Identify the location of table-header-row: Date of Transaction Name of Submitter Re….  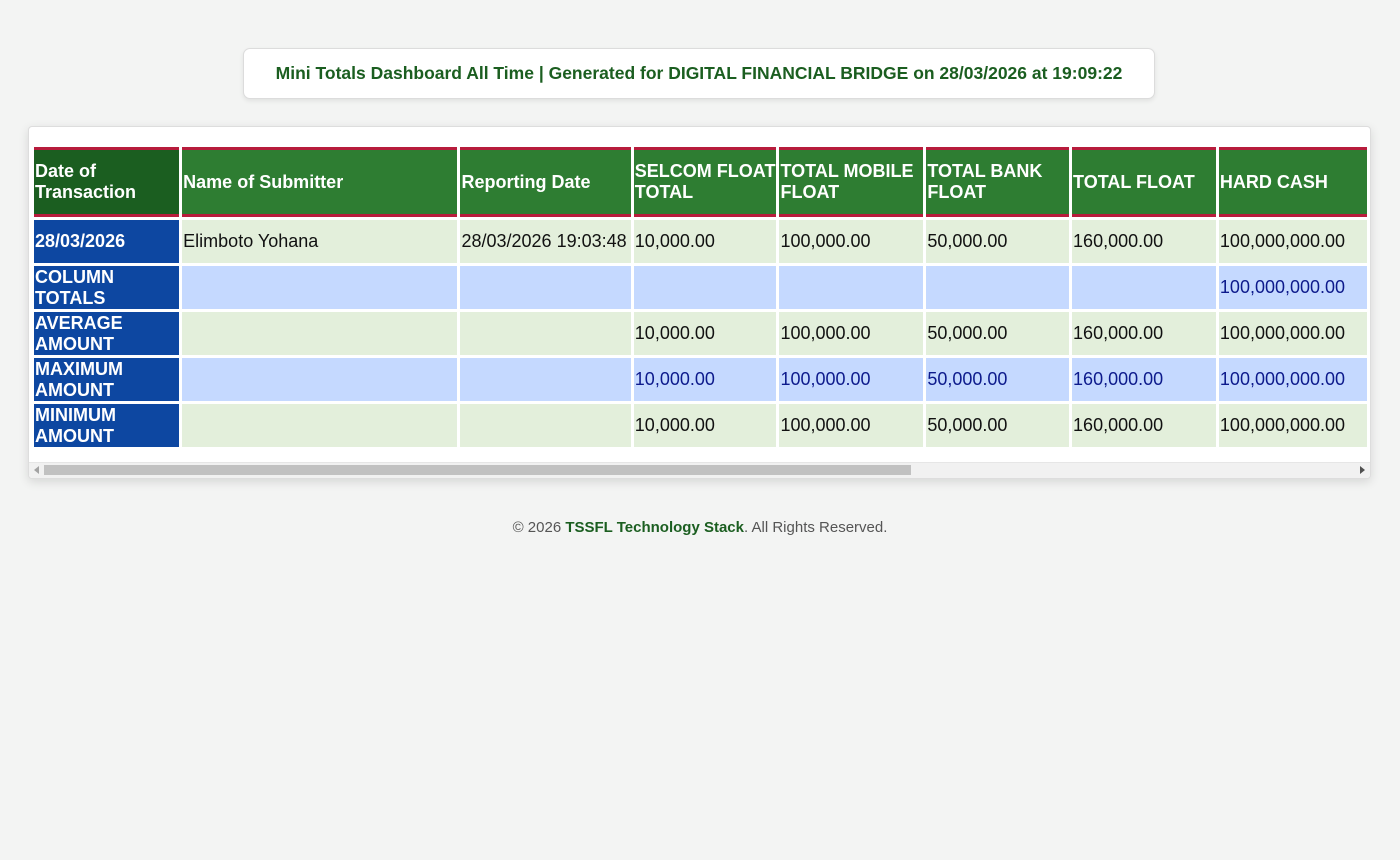
(700, 182).